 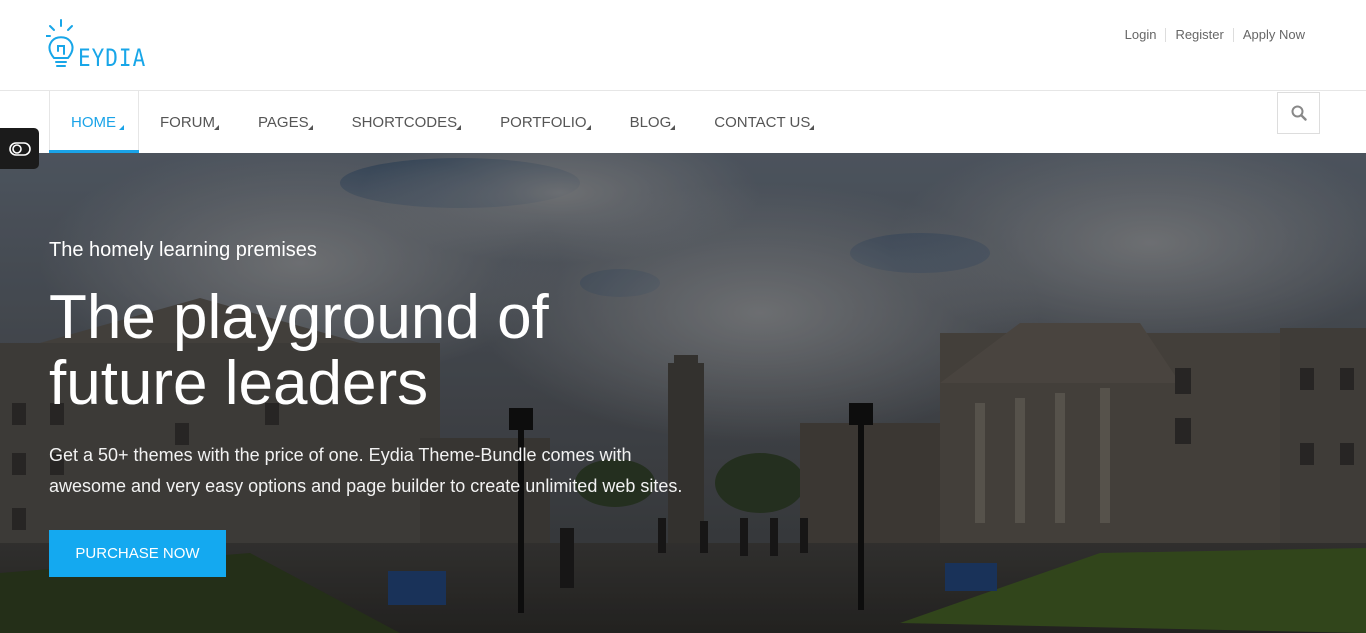 What do you see at coordinates (112, 58) in the screenshot?
I see `logo-text: EYDIA` at bounding box center [112, 58].